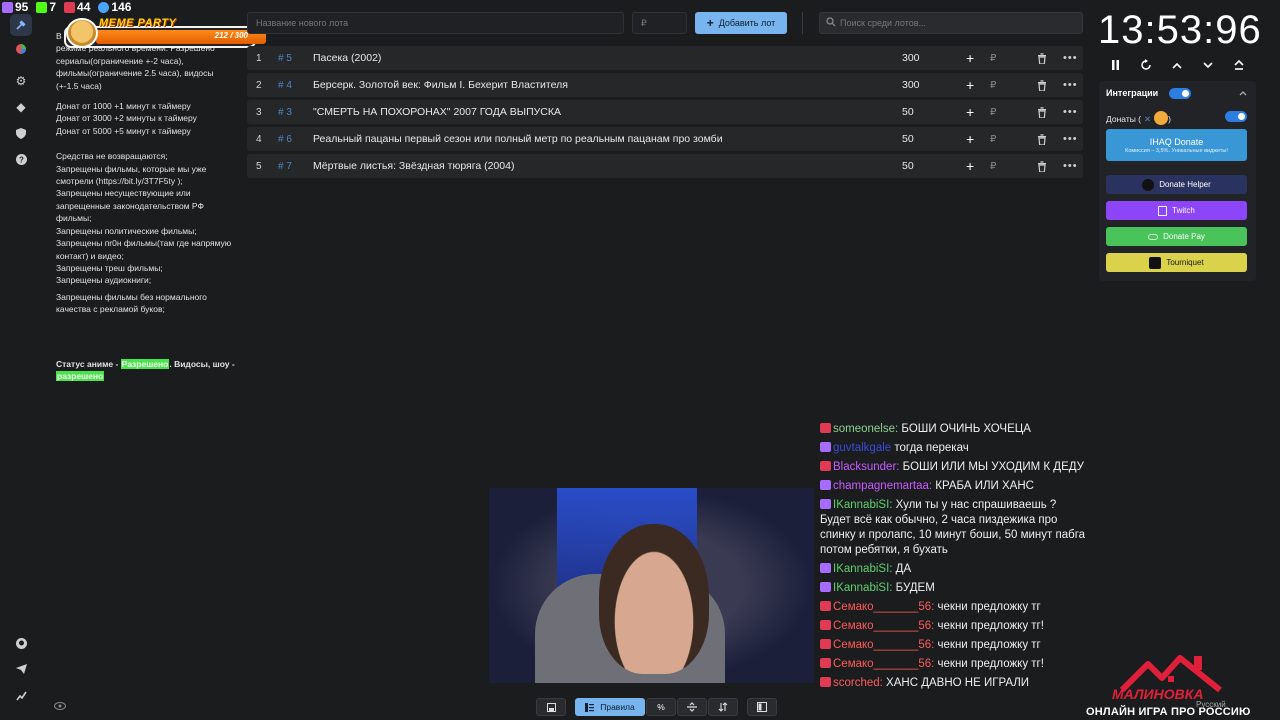  What do you see at coordinates (285, 85) in the screenshot?
I see `lot-id: # 4` at bounding box center [285, 85].